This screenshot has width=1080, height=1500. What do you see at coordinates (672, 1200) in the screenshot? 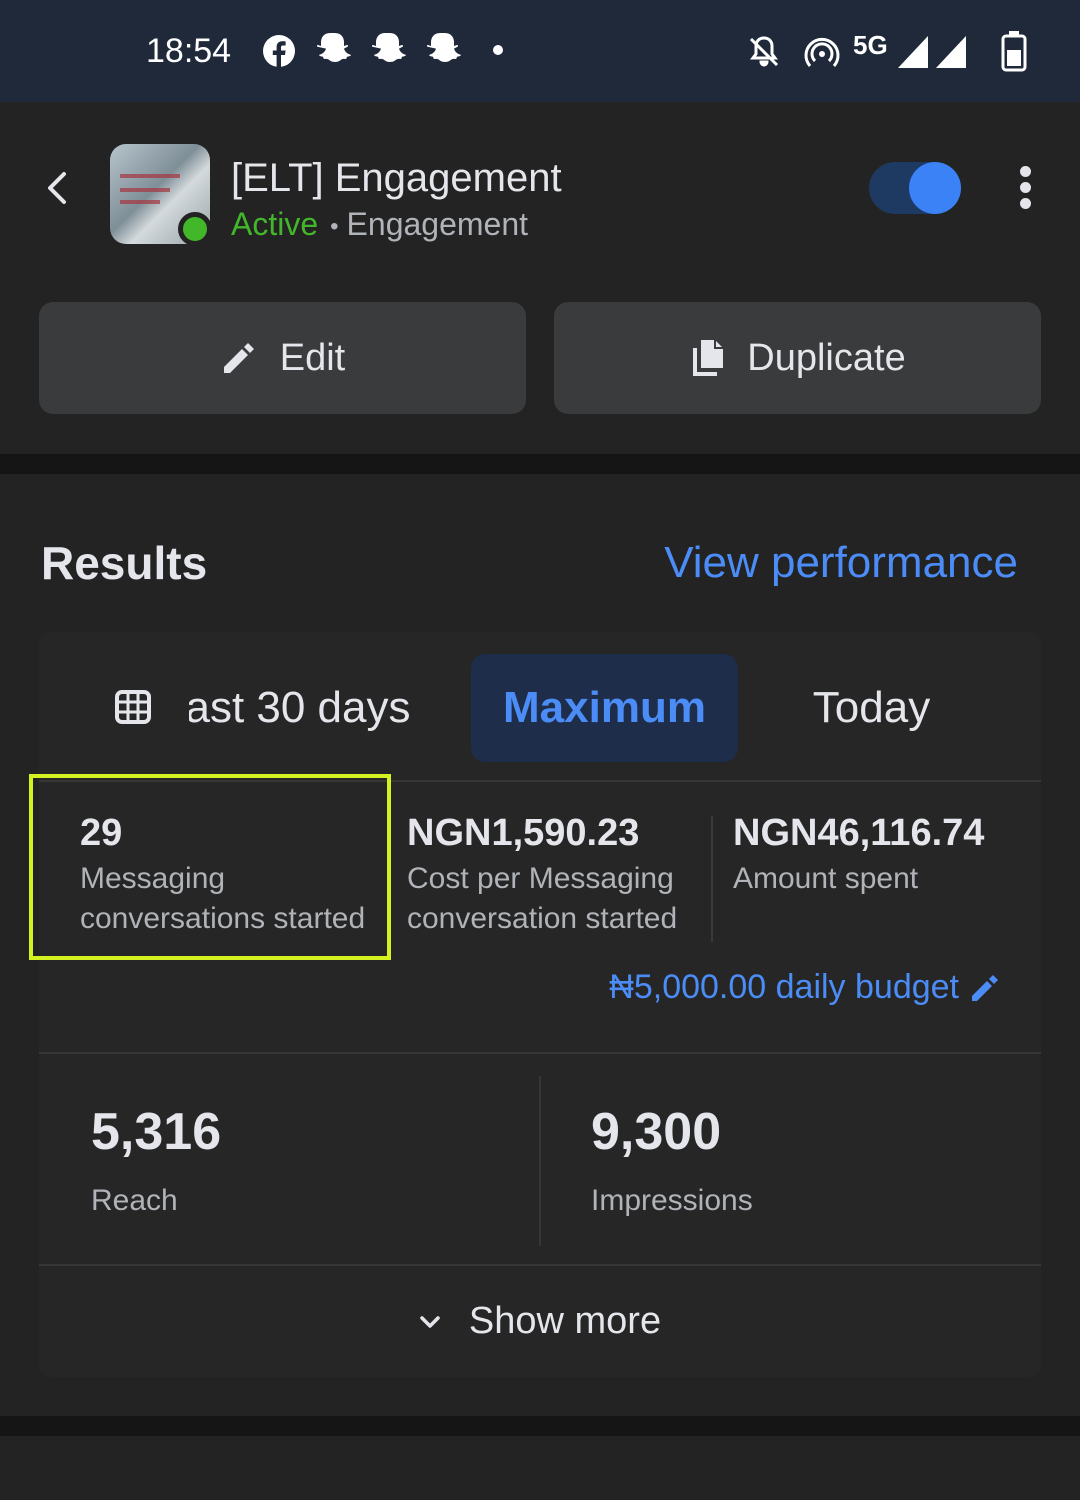
I see `impressions-label: Impressions` at bounding box center [672, 1200].